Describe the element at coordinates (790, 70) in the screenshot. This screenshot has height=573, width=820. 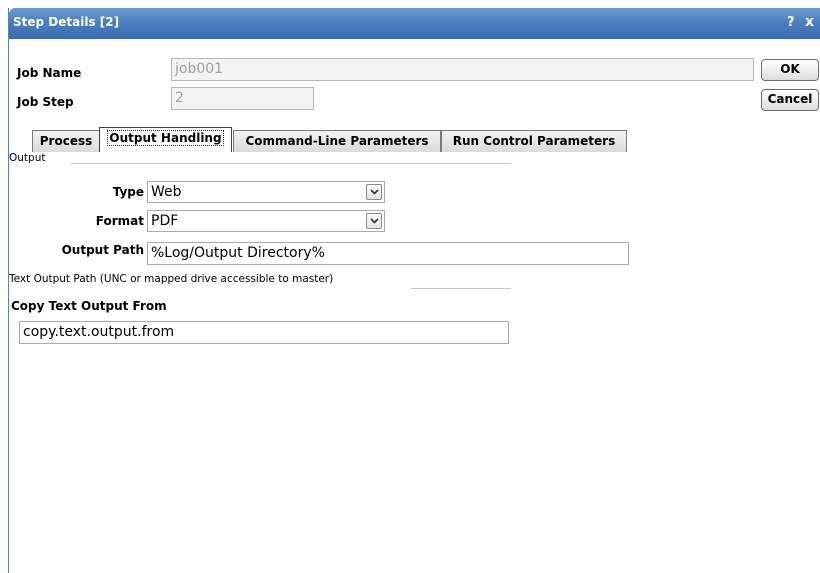
I see `ok-button: OK` at that location.